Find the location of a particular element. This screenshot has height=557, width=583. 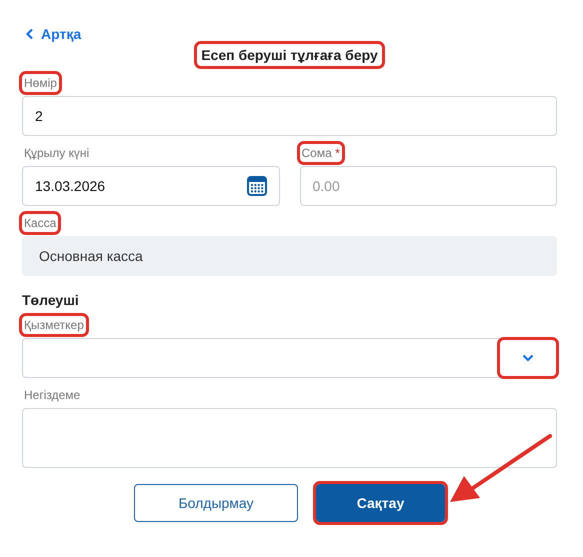

field-label: Қызметкер is located at coordinates (54, 325).